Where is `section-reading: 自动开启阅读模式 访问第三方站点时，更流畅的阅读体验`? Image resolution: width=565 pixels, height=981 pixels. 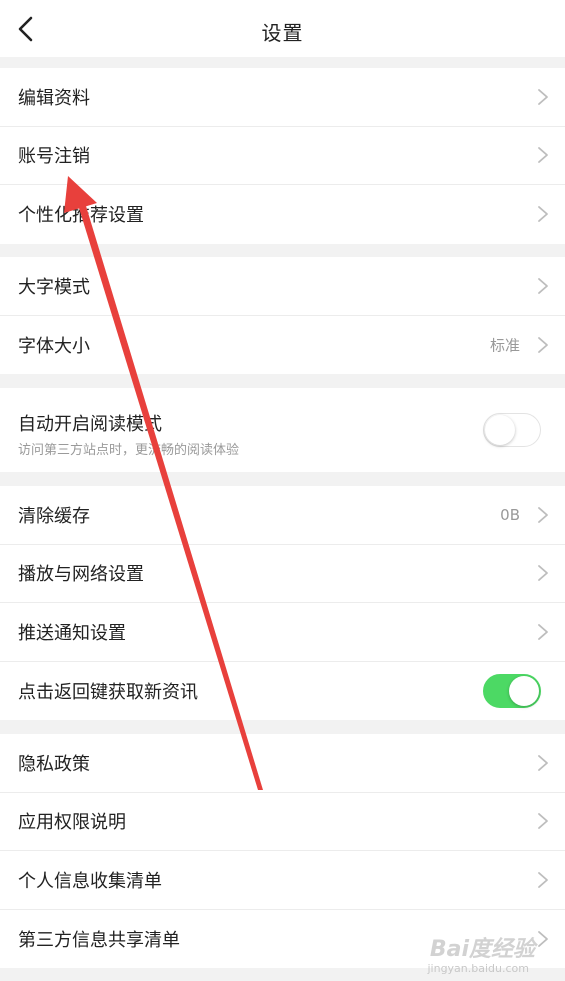
section-reading: 自动开启阅读模式 访问第三方站点时，更流畅的阅读体验 is located at coordinates (282, 430).